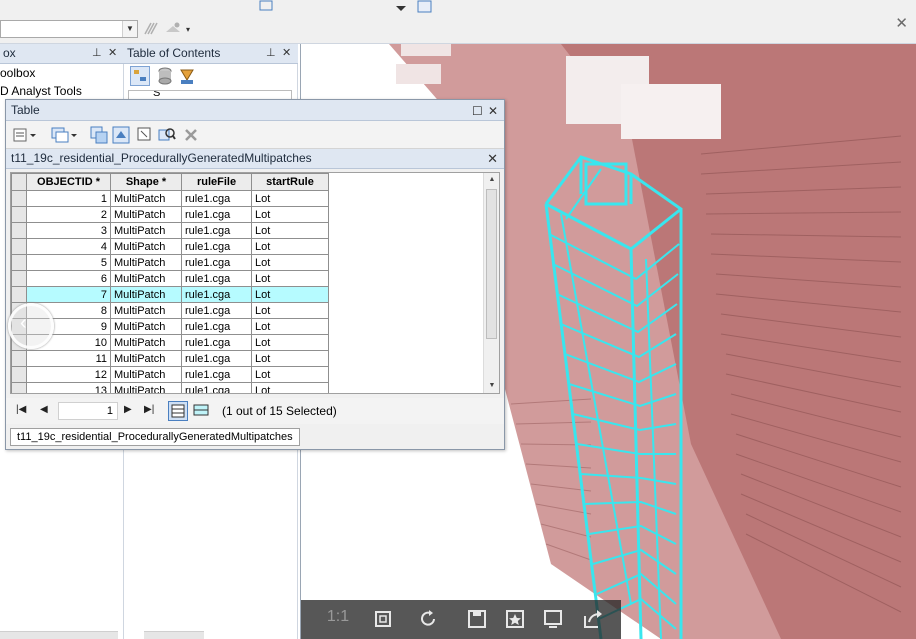 This screenshot has width=916, height=639. What do you see at coordinates (41, 91) in the screenshot?
I see `toolbox-item: D Analyst Tools` at bounding box center [41, 91].